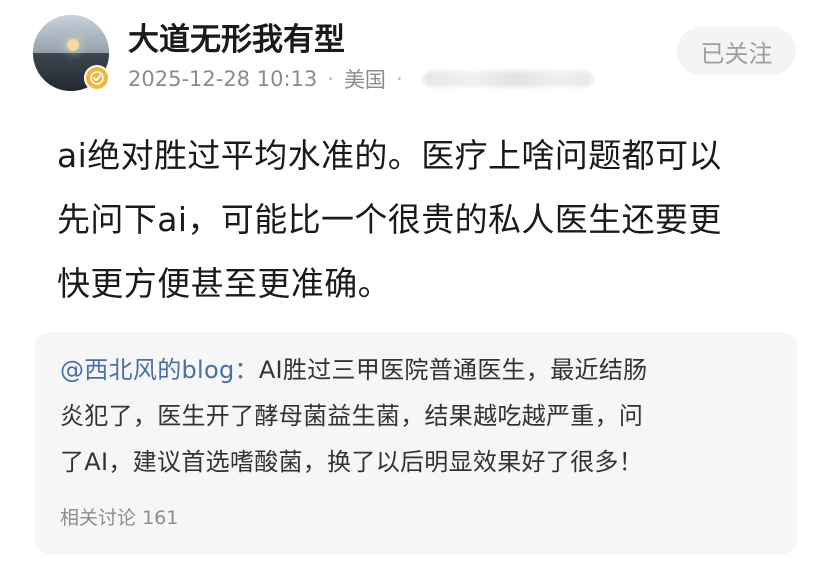  I want to click on following-button: 已关注, so click(736, 51).